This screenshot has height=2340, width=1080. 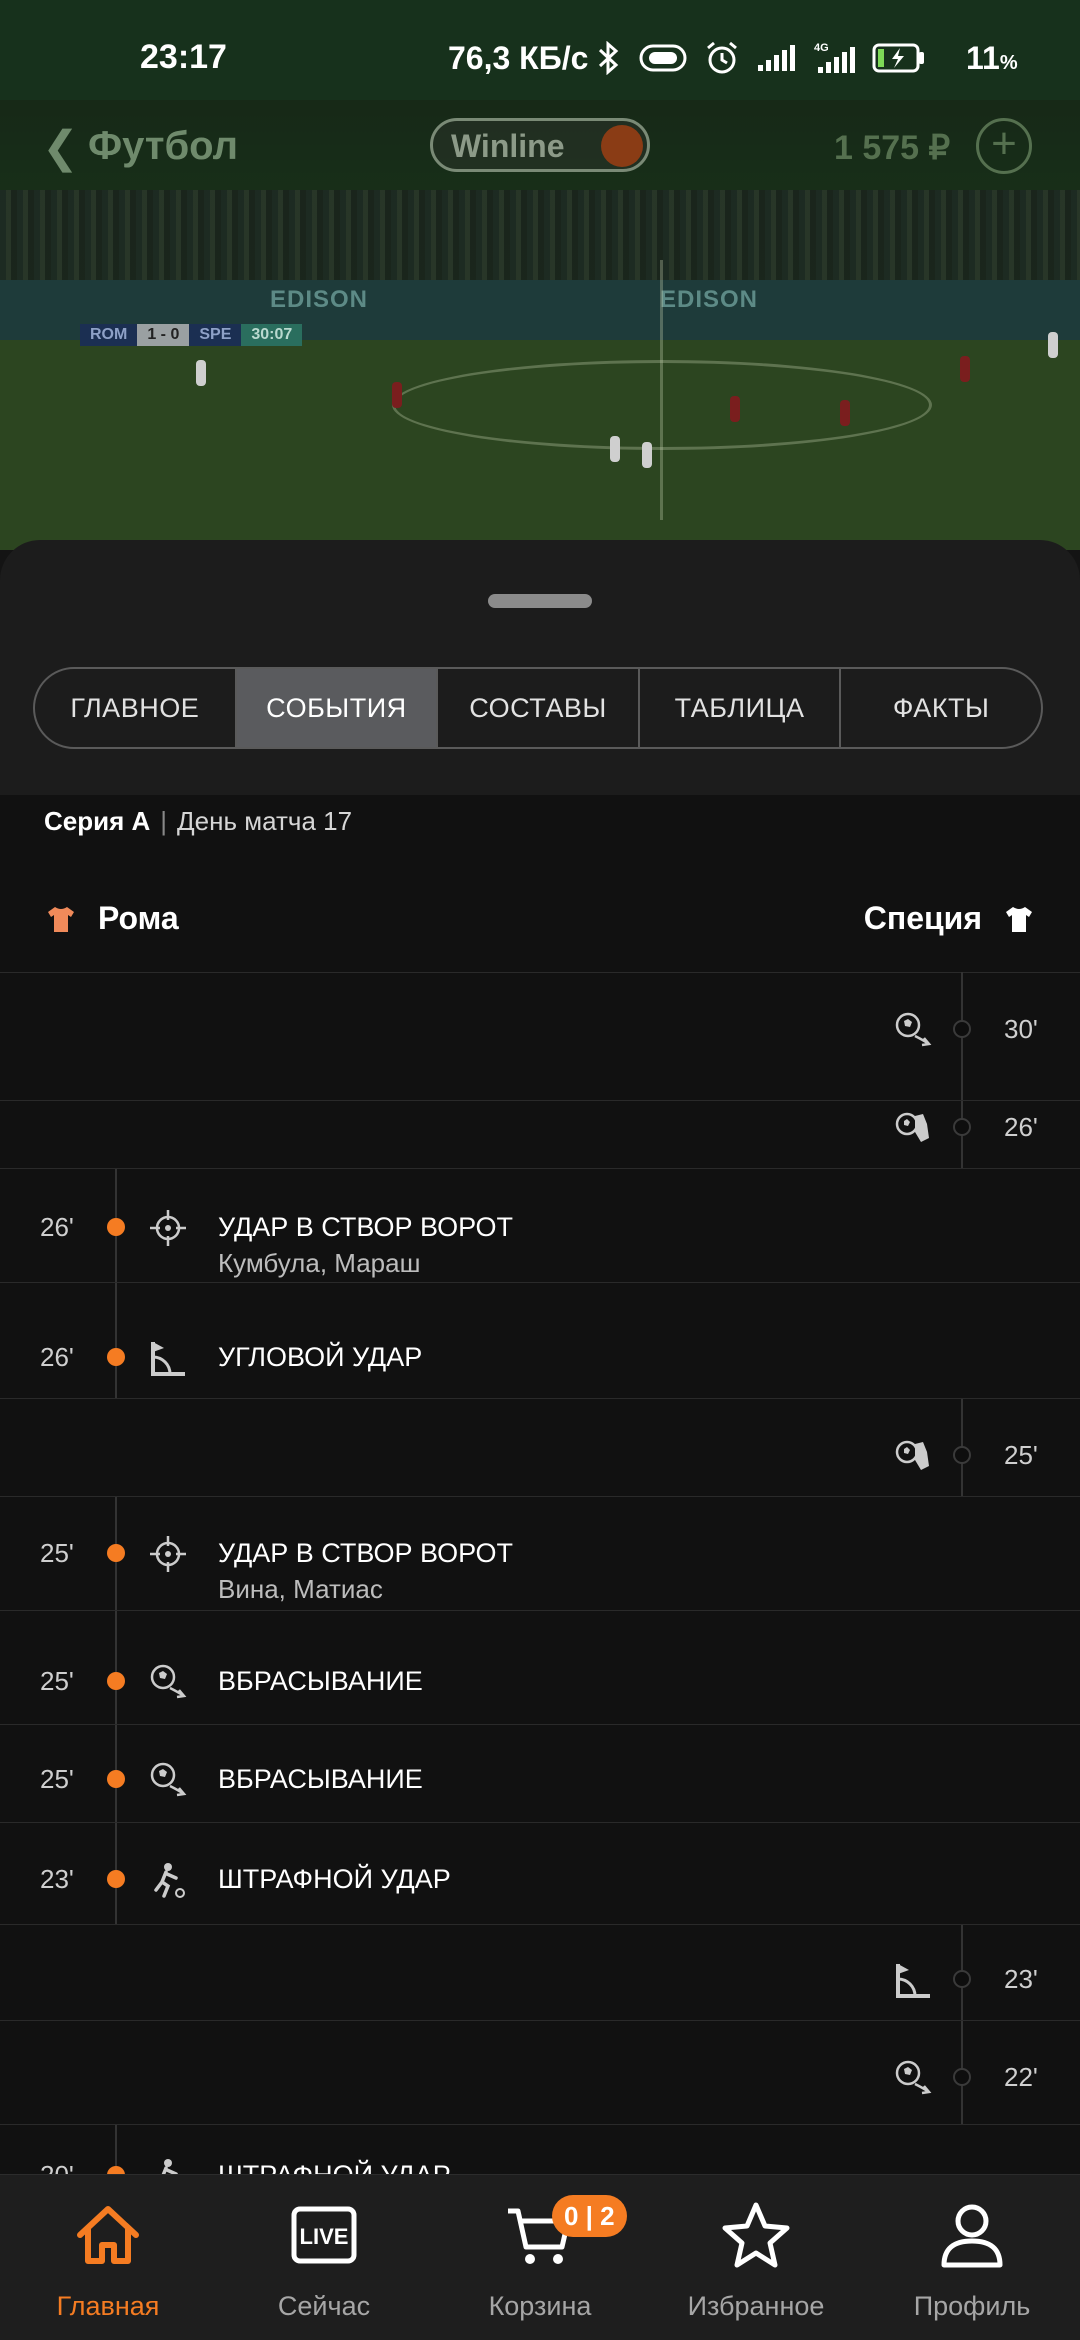 What do you see at coordinates (589, 2216) in the screenshot?
I see `cart-badge: 0 | 2` at bounding box center [589, 2216].